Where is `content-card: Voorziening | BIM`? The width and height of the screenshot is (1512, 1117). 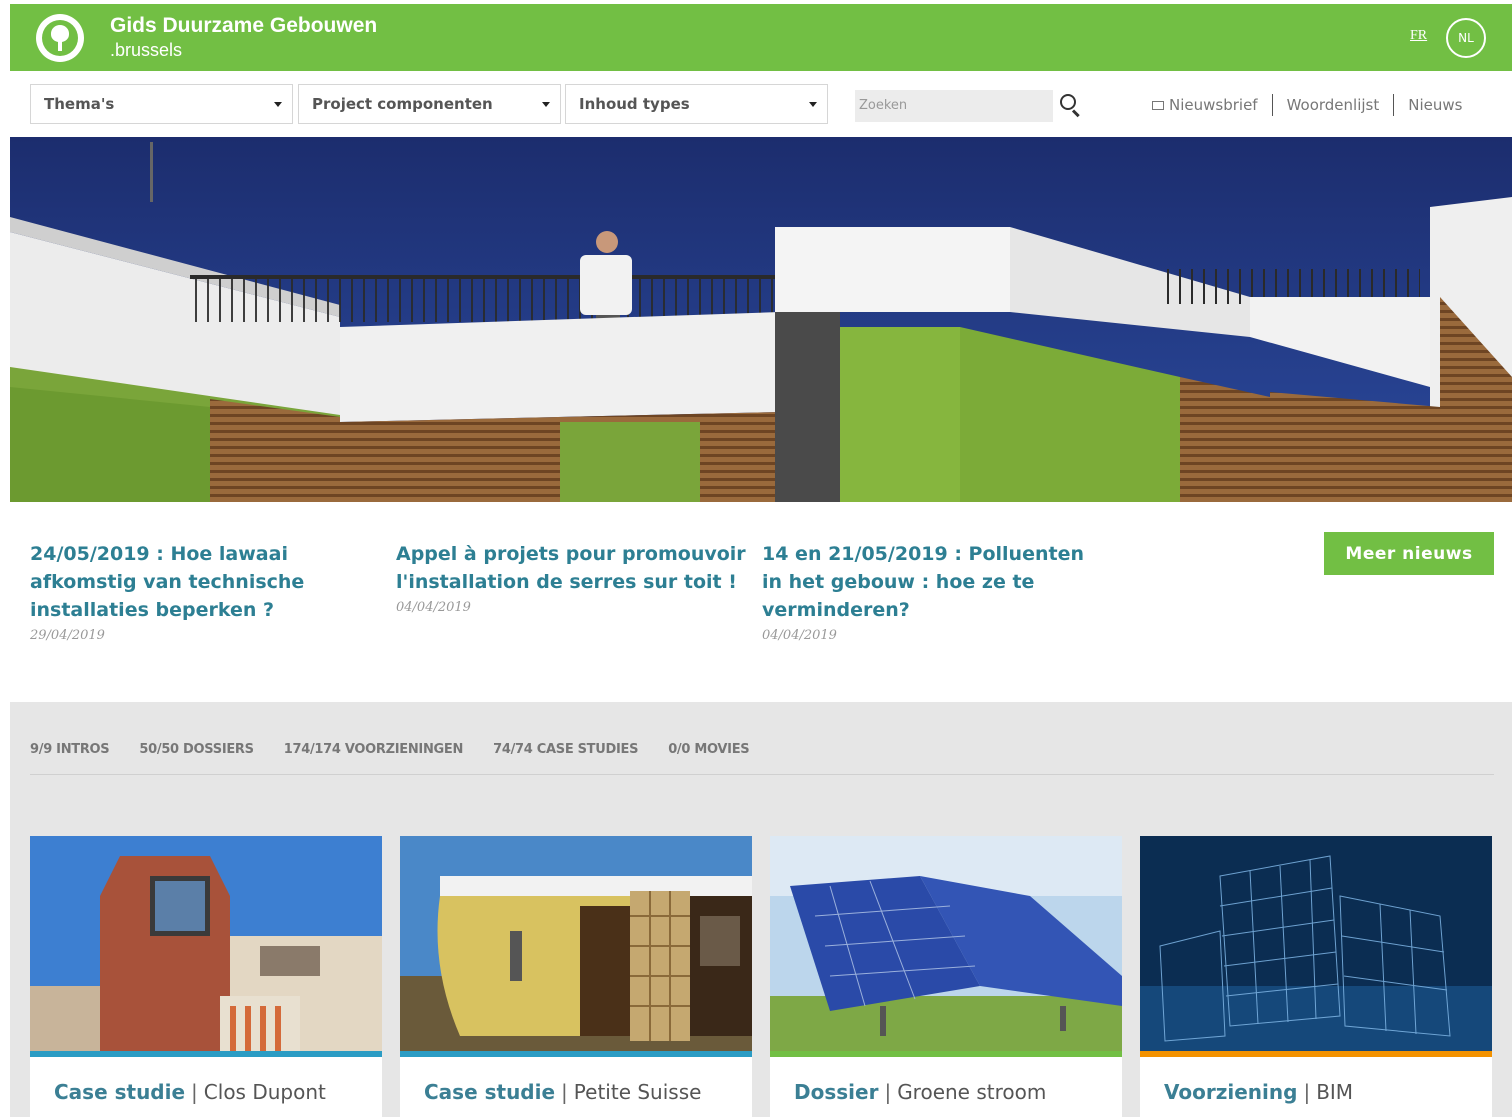 content-card: Voorziening | BIM is located at coordinates (1316, 976).